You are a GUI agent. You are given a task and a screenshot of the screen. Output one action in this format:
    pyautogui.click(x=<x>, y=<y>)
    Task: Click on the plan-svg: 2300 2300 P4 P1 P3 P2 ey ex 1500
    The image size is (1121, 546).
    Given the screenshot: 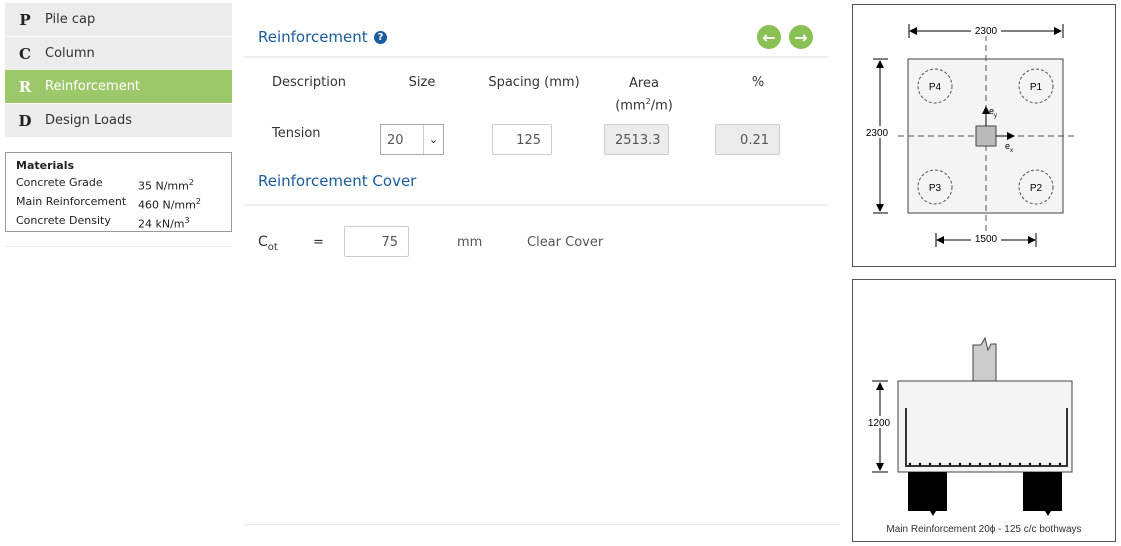 What is the action you would take?
    pyautogui.click(x=969, y=135)
    